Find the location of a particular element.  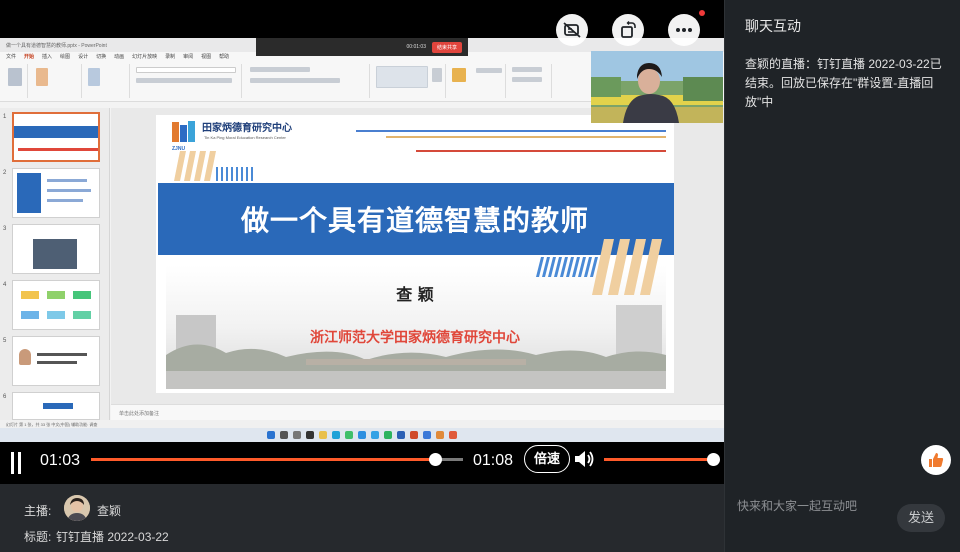

subtitle-off-icon is located at coordinates (572, 30).